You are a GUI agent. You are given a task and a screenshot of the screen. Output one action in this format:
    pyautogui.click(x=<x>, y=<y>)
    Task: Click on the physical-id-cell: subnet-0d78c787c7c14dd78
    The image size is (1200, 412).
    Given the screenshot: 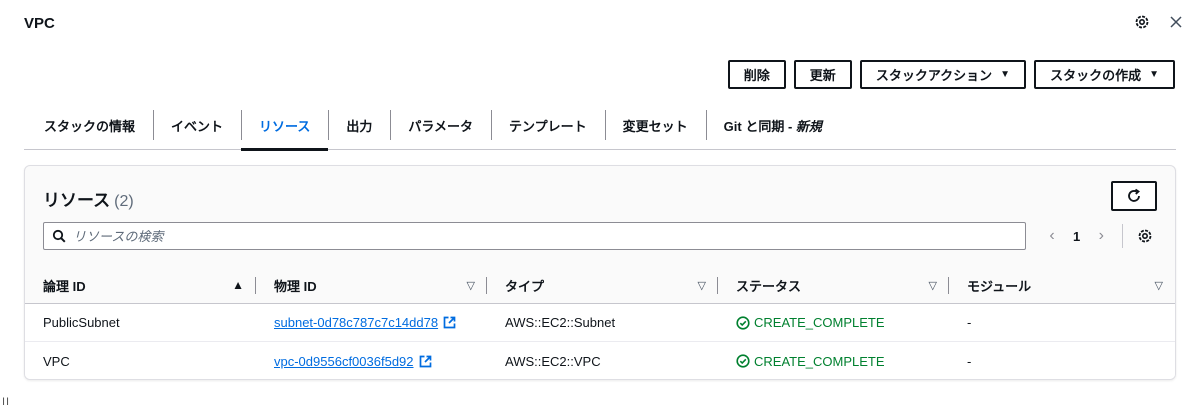 What is the action you would take?
    pyautogui.click(x=371, y=322)
    